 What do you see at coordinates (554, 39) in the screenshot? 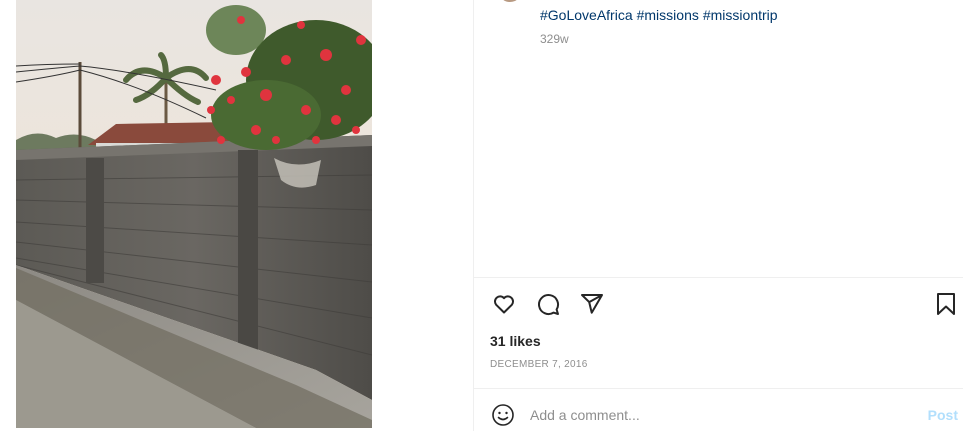
I see `post-age: 329w` at bounding box center [554, 39].